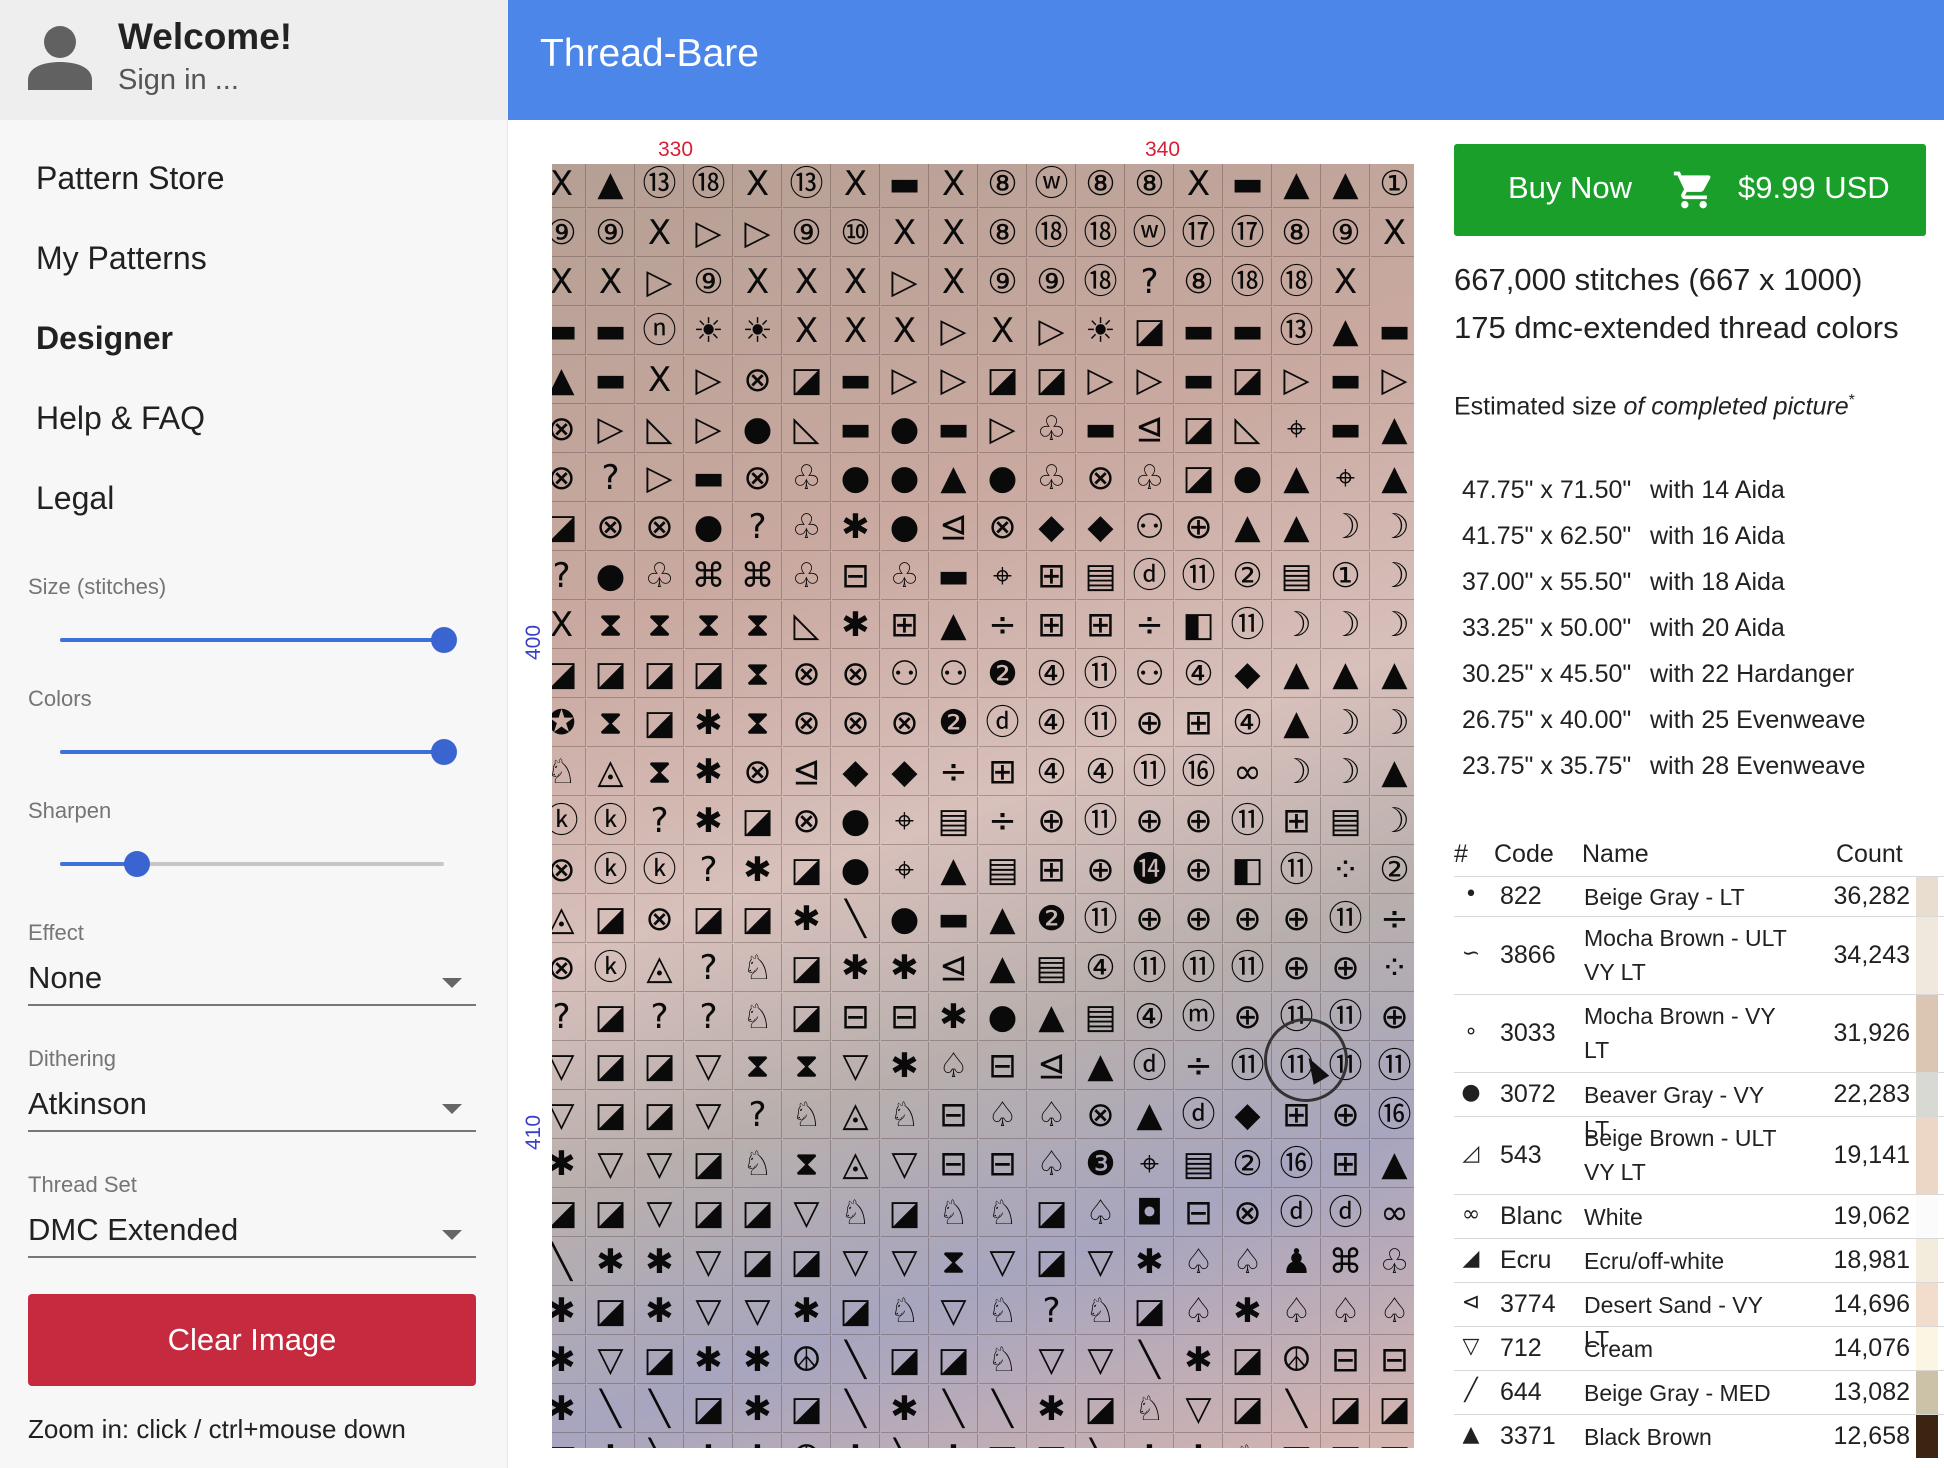 The width and height of the screenshot is (1944, 1468). What do you see at coordinates (252, 640) in the screenshot?
I see `size-slider-fill` at bounding box center [252, 640].